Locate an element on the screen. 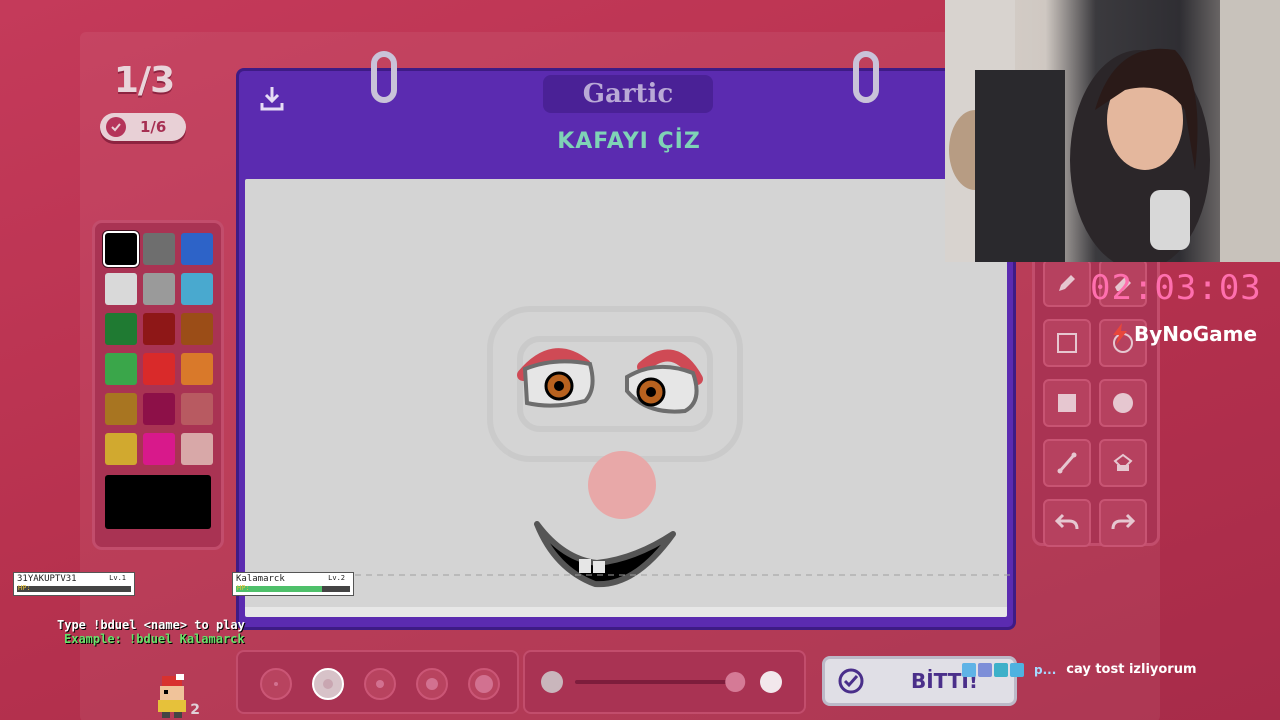 The height and width of the screenshot is (720, 1280). stream-timer: 02:03:03 is located at coordinates (1176, 288).